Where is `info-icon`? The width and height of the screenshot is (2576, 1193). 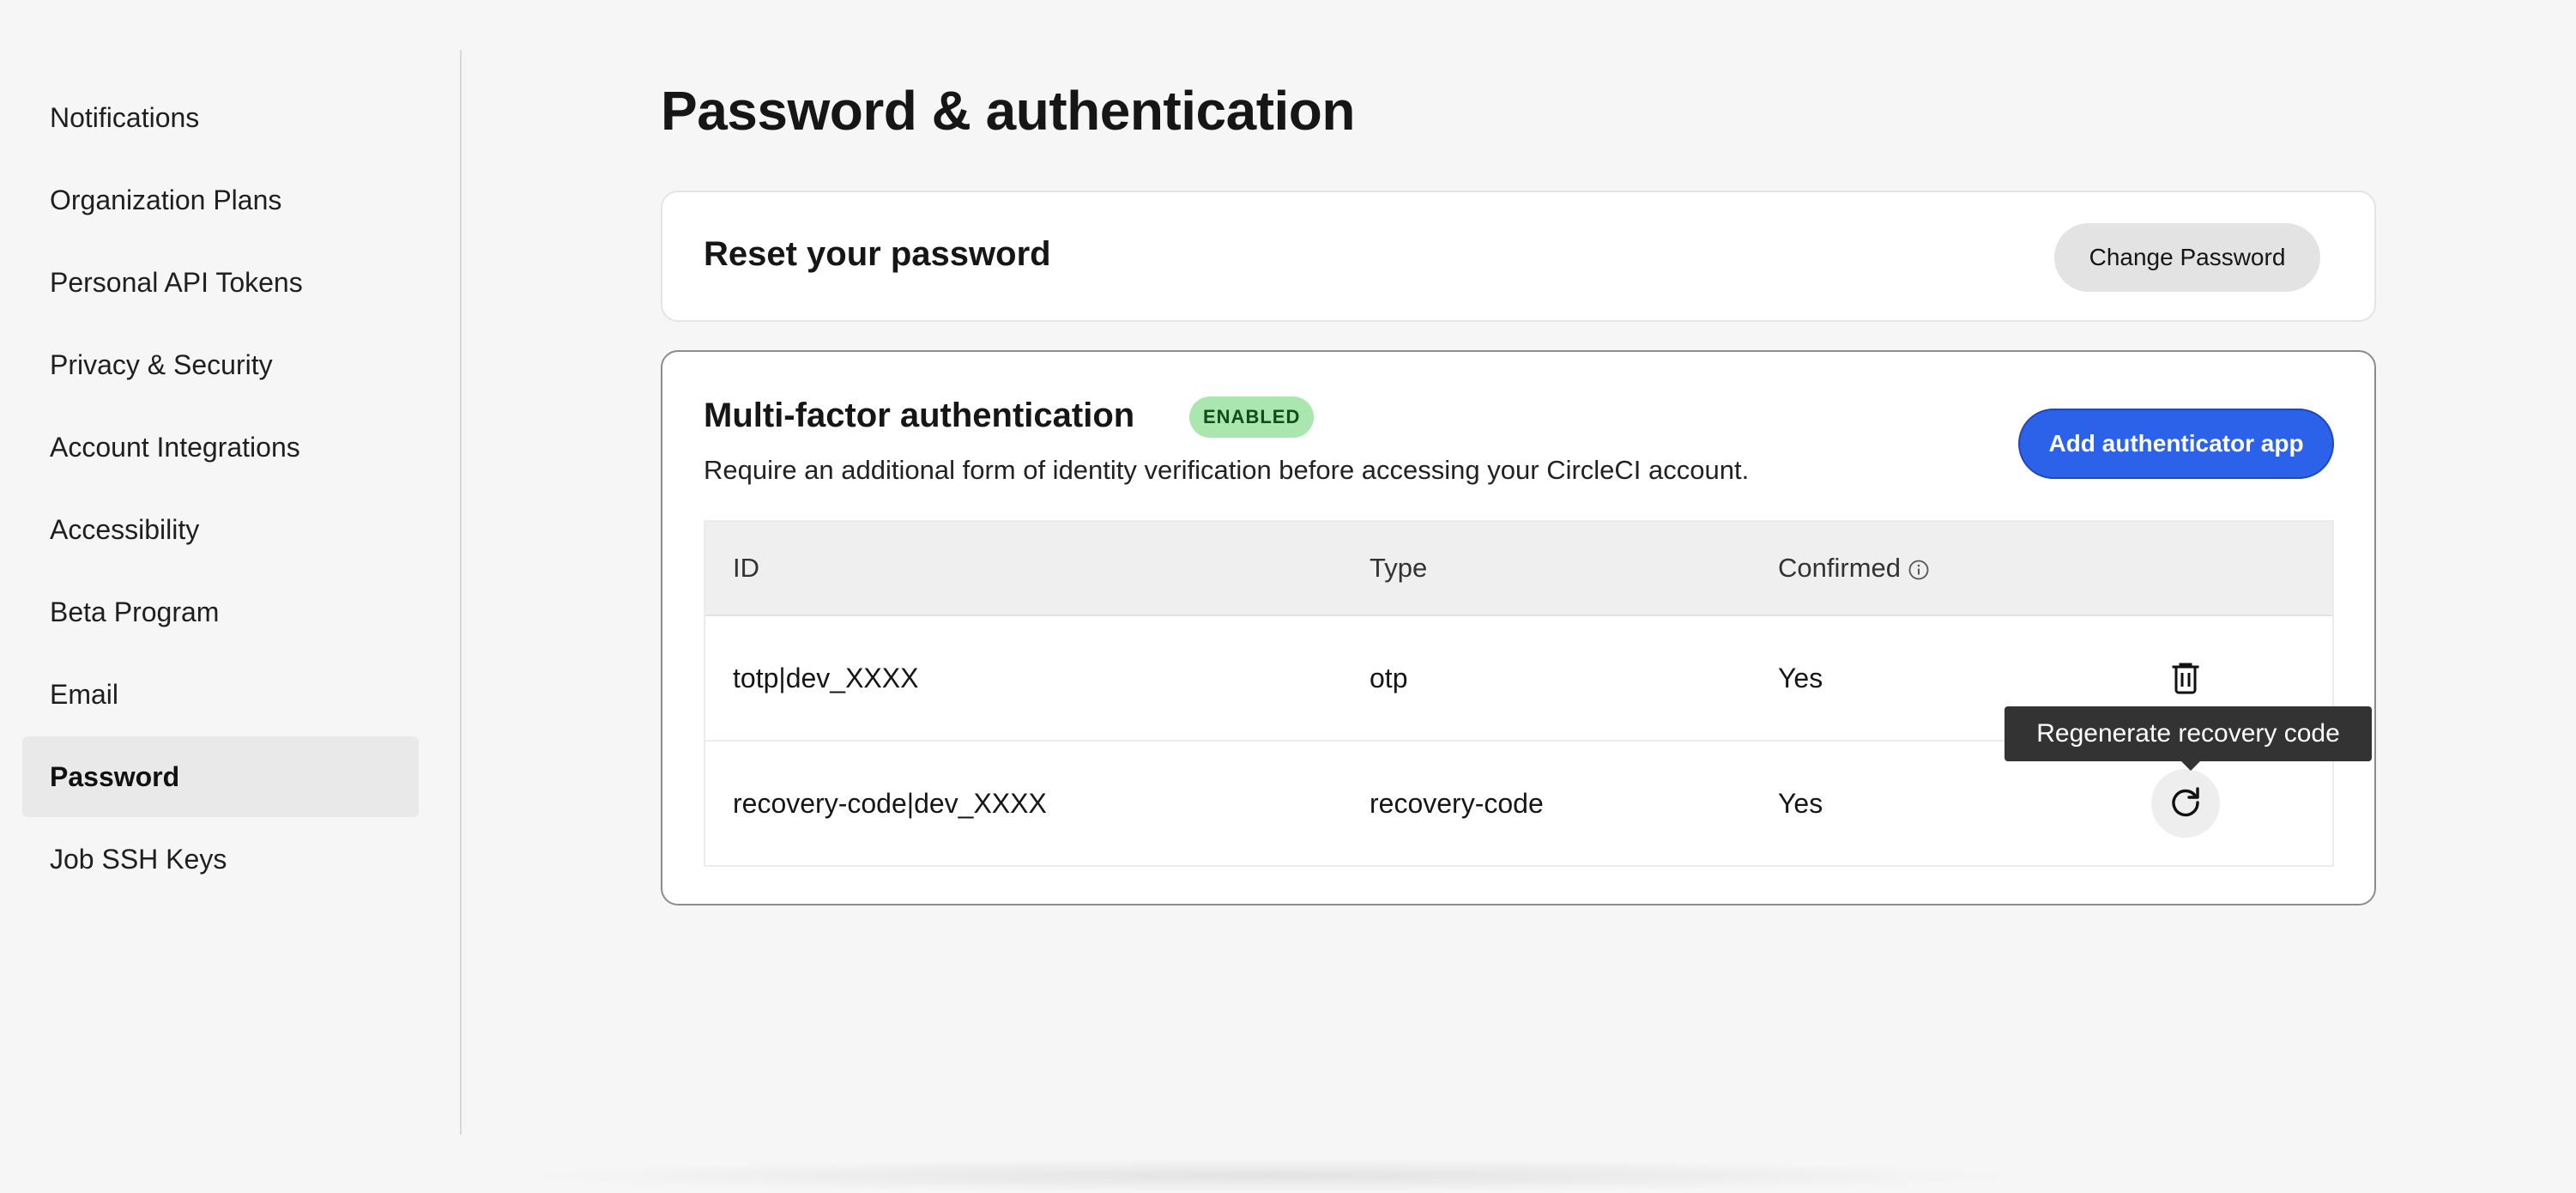
info-icon is located at coordinates (1919, 568).